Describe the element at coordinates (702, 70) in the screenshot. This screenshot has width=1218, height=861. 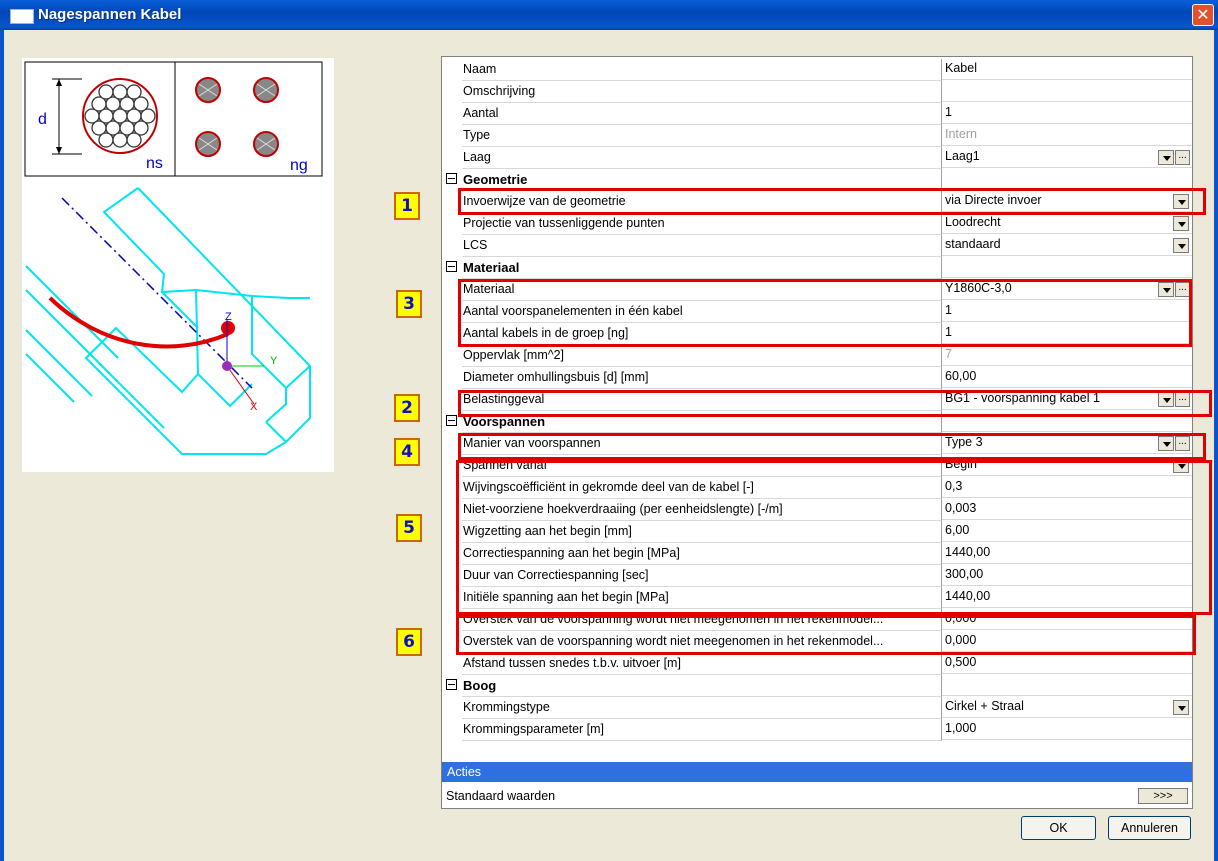
I see `property-label: Naam` at that location.